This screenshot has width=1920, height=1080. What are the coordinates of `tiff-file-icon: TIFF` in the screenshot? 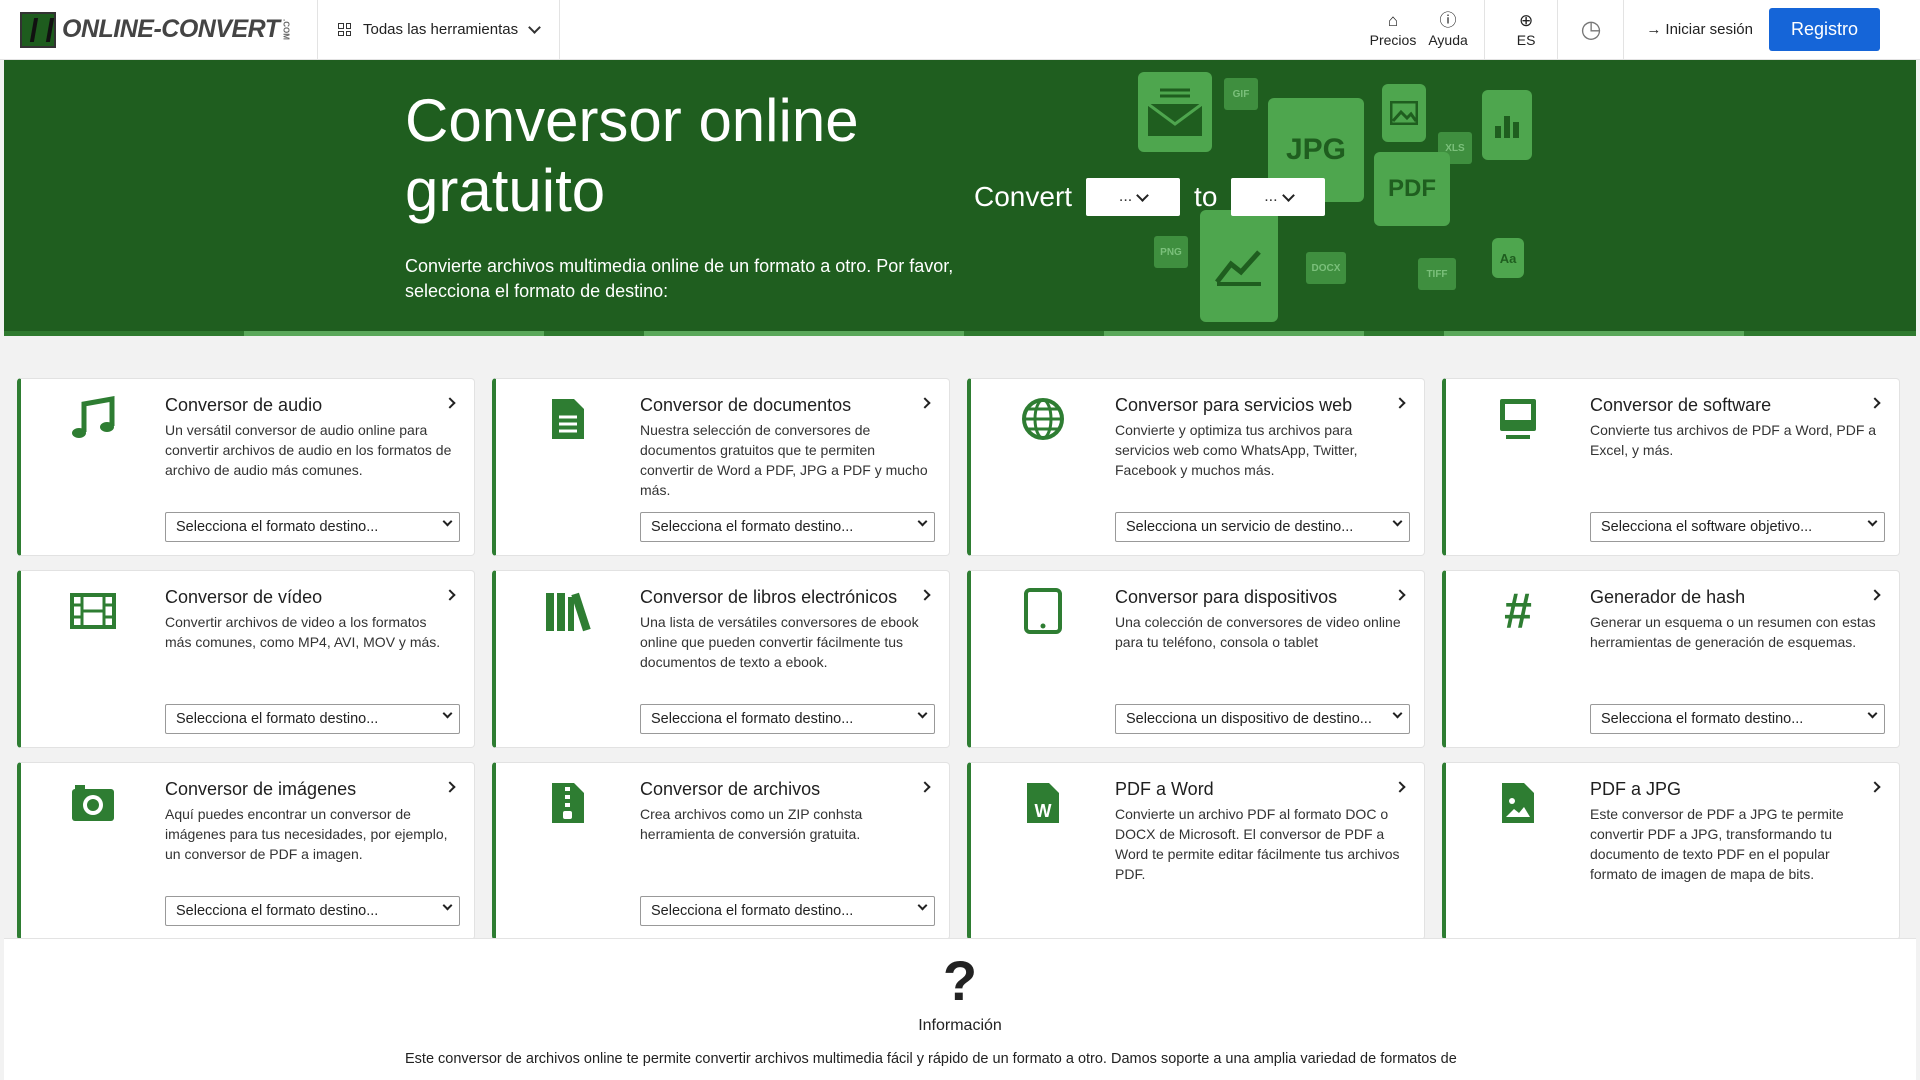 It's located at (1437, 274).